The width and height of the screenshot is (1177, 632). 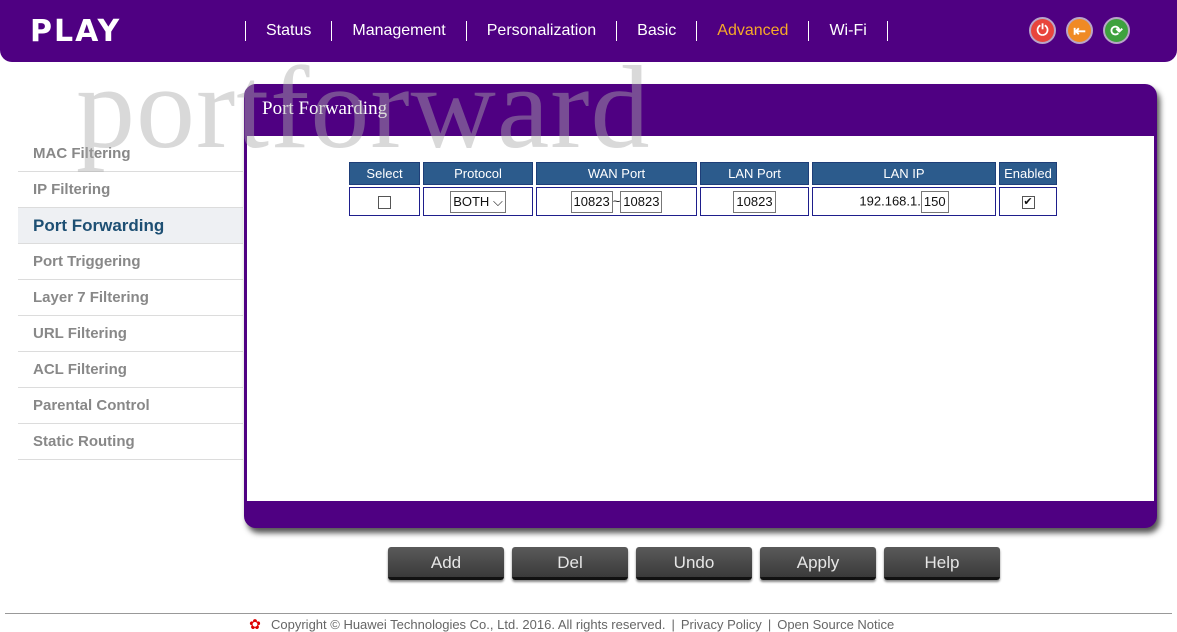 I want to click on nav-advanced: Advanced, so click(x=752, y=31).